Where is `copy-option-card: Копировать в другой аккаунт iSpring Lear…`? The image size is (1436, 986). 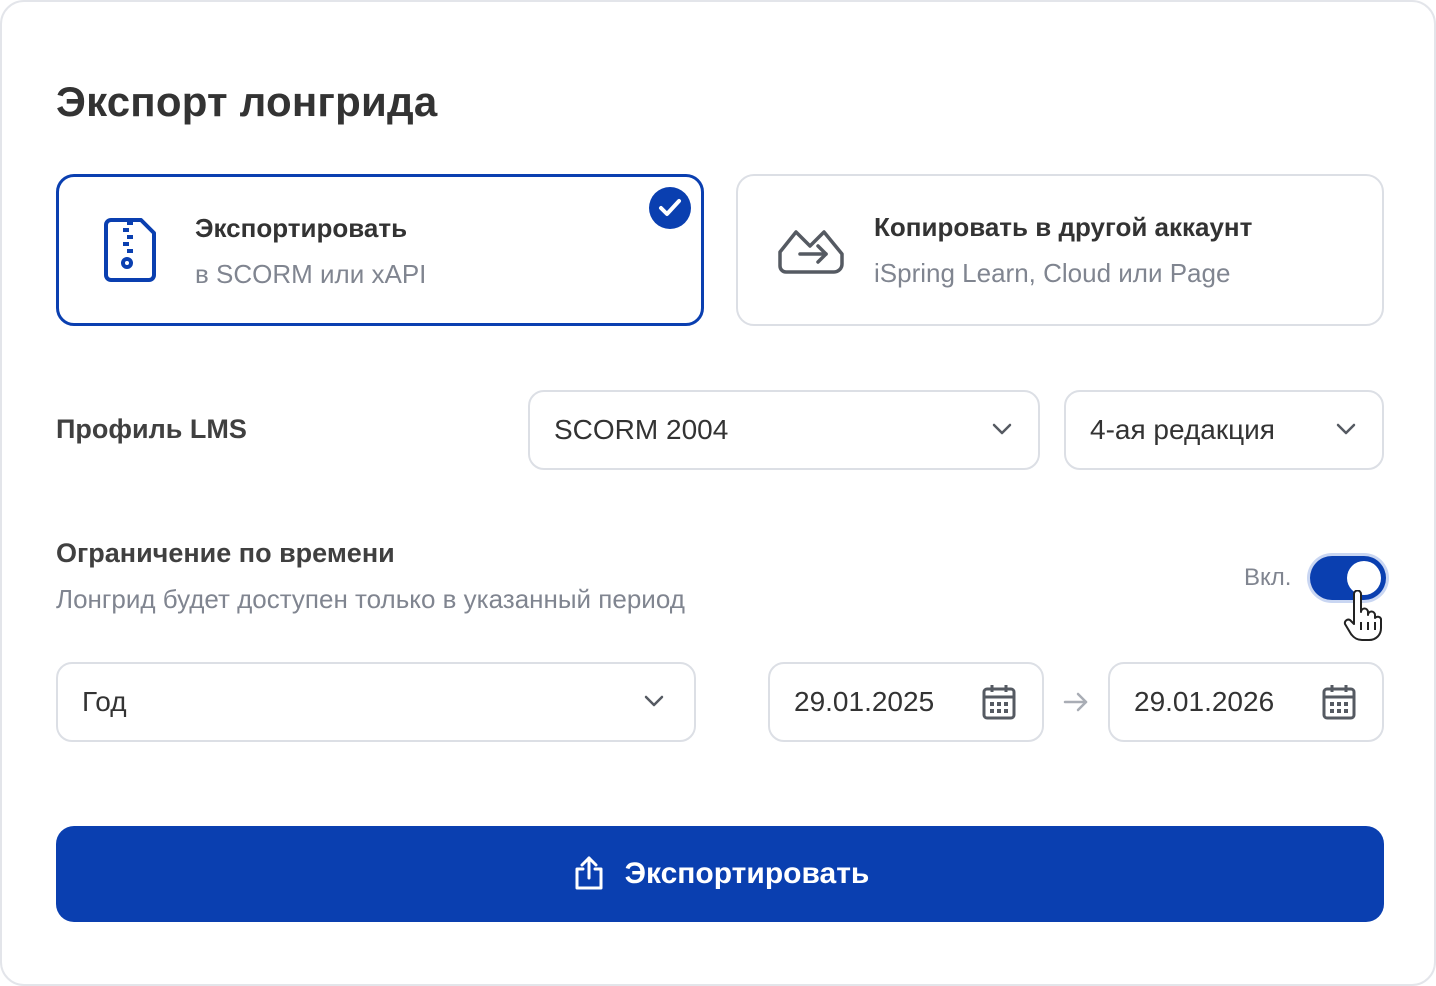
copy-option-card: Копировать в другой аккаунт iSpring Lear… is located at coordinates (1060, 250).